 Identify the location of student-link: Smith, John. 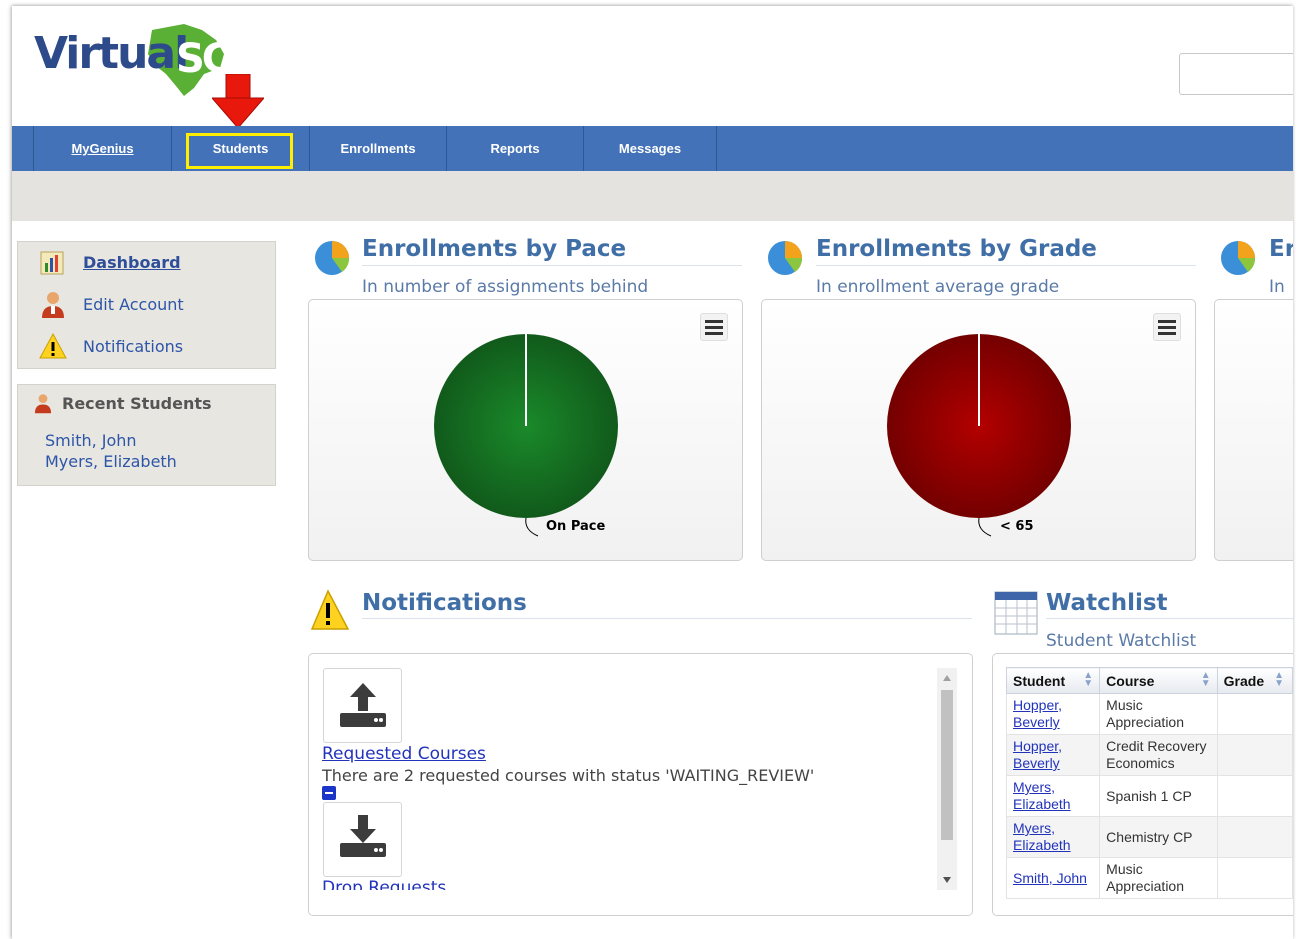
(1050, 878).